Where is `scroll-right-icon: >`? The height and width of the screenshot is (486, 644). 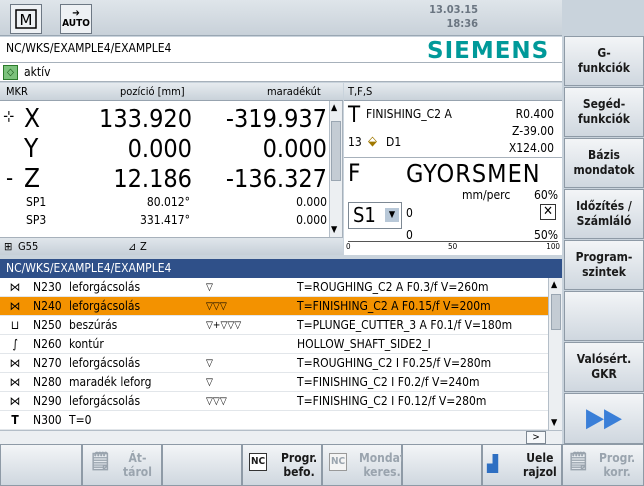
scroll-right-icon: > is located at coordinates (536, 437).